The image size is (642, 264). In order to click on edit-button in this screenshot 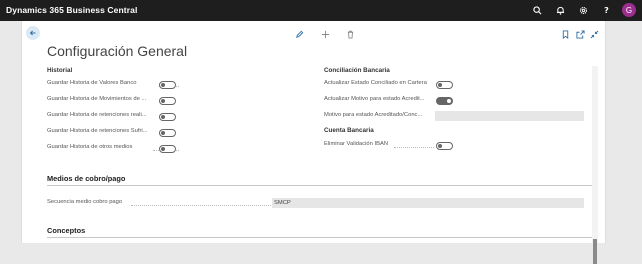, I will do `click(299, 34)`.